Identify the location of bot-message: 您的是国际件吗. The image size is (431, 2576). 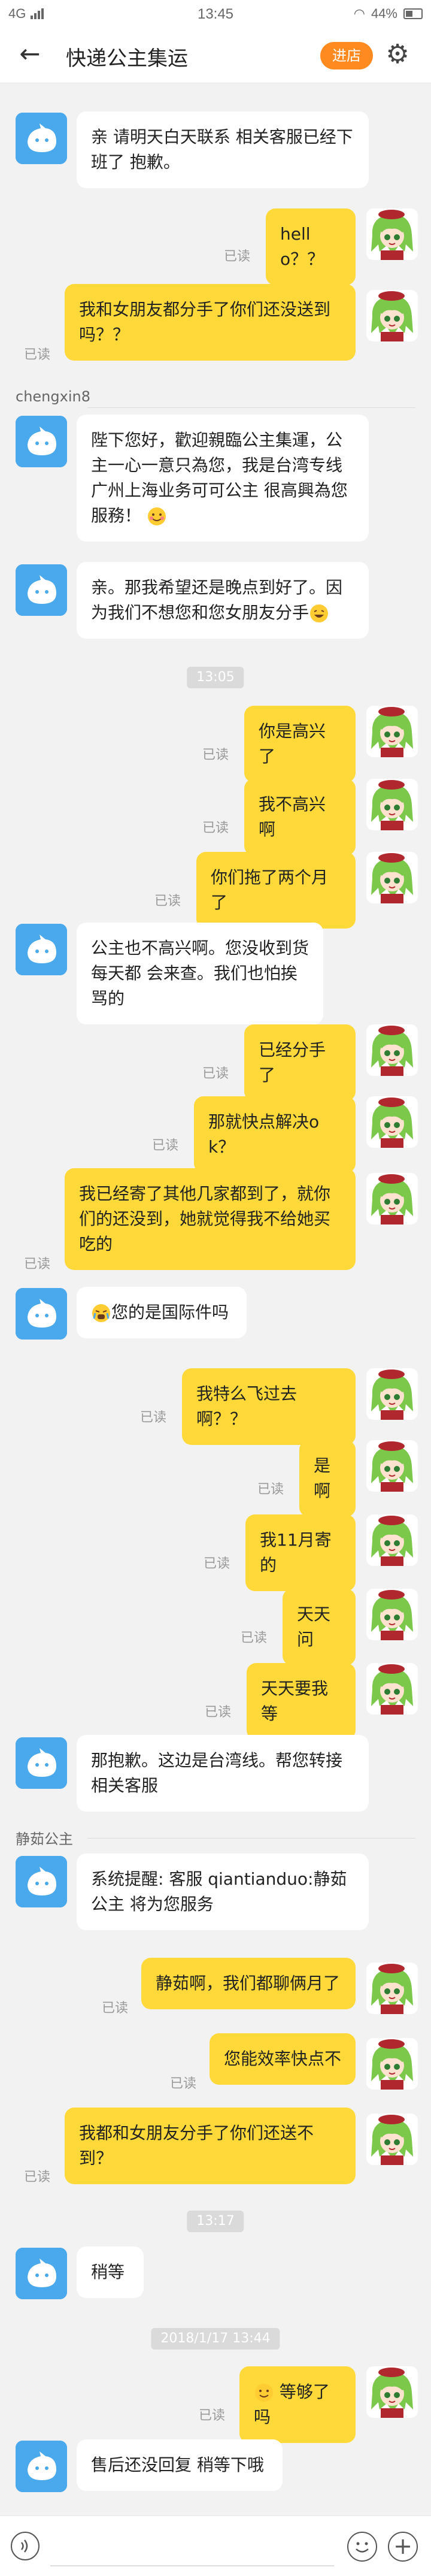
(162, 1312).